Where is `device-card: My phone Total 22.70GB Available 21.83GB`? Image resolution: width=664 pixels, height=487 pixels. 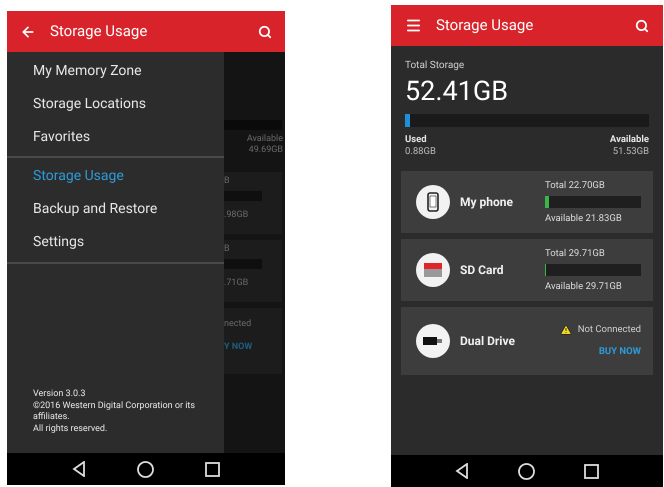
device-card: My phone Total 22.70GB Available 21.83GB is located at coordinates (527, 202).